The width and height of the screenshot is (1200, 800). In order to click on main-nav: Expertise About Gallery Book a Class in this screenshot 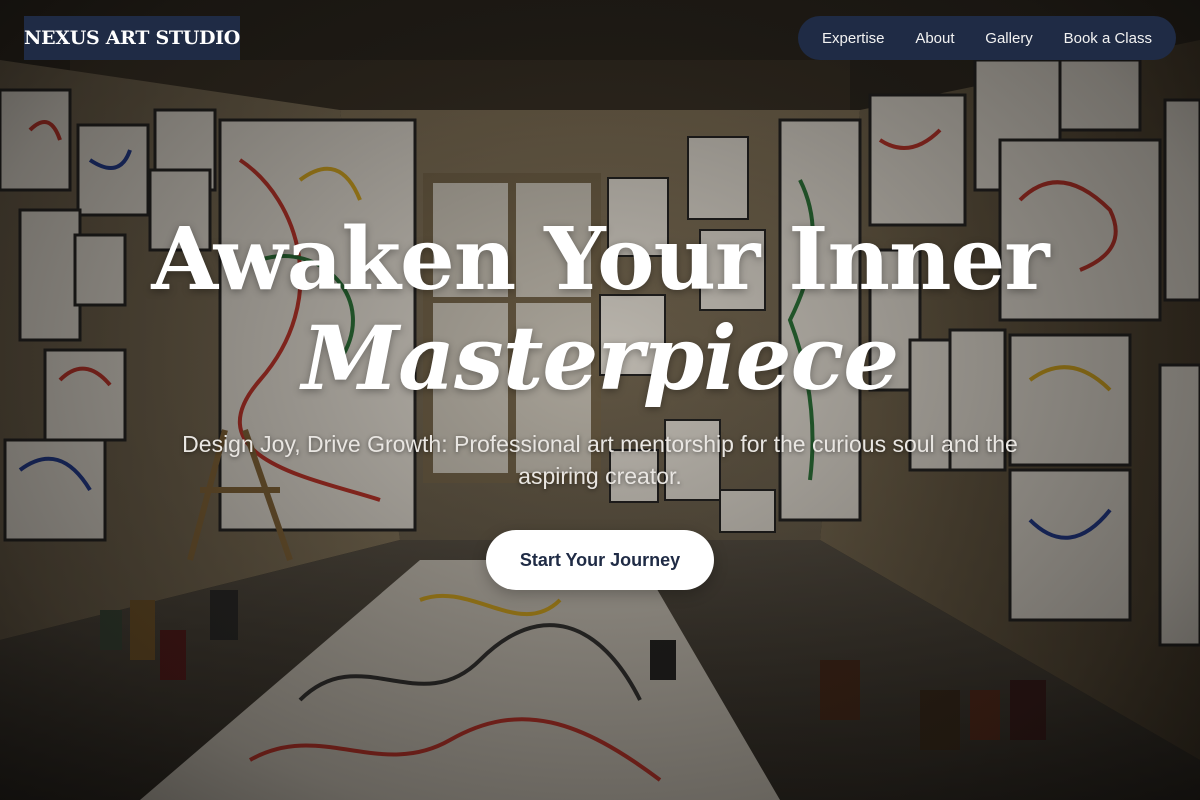, I will do `click(987, 38)`.